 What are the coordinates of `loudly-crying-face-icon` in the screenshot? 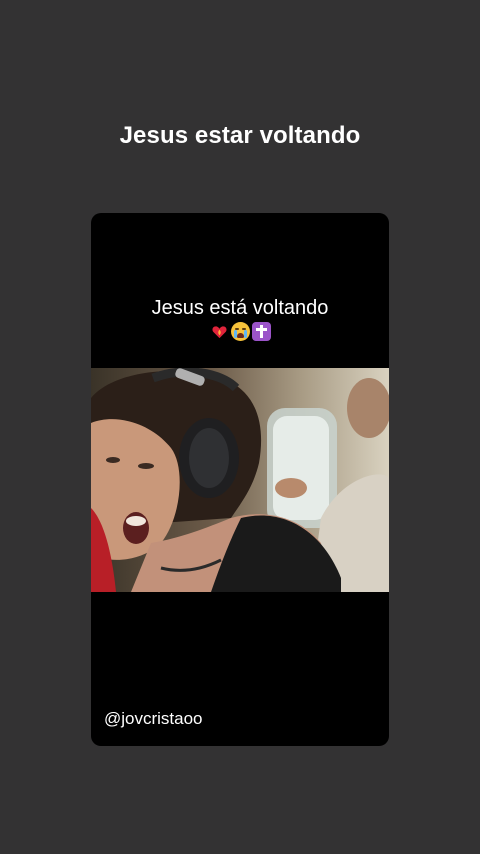 It's located at (240, 331).